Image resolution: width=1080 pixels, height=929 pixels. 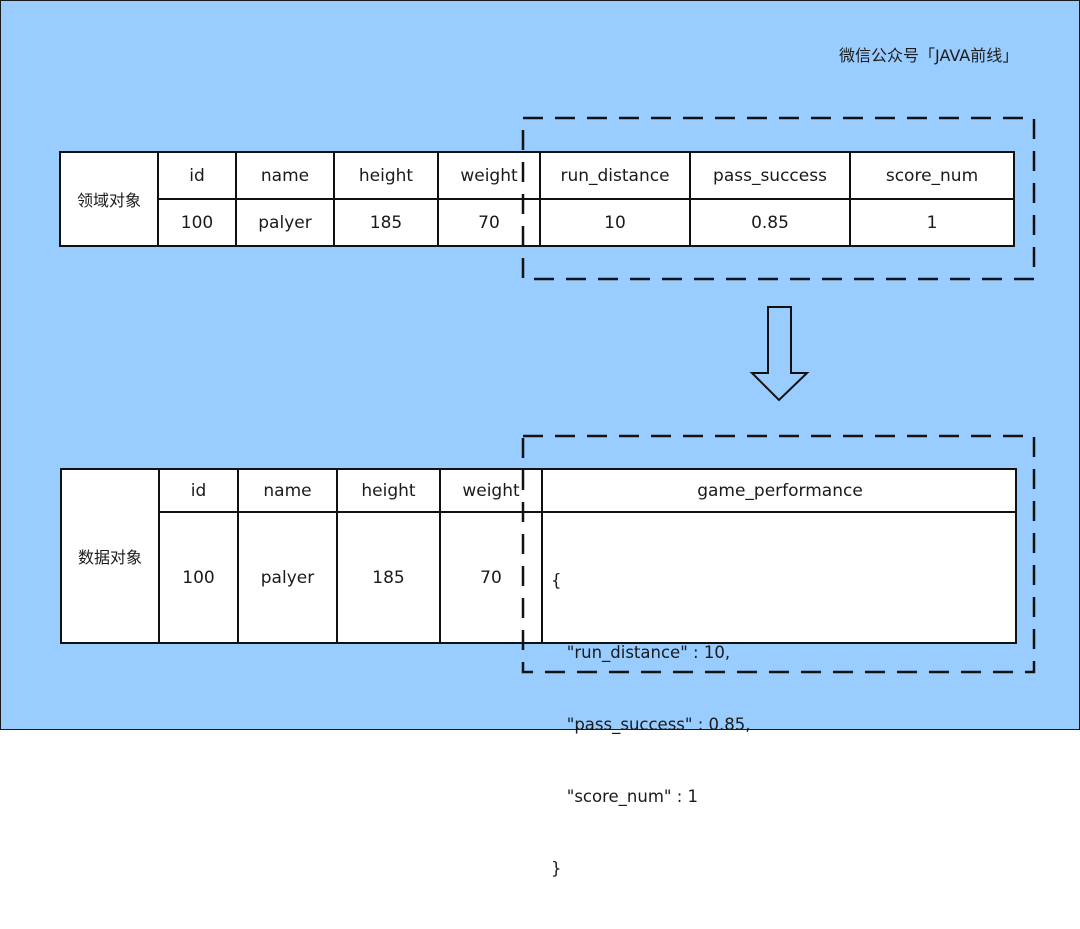 I want to click on down-arrow-icon, so click(x=779, y=354).